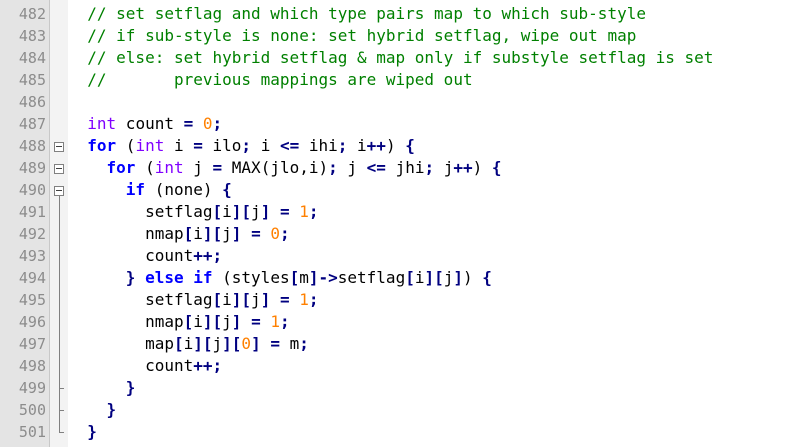 The width and height of the screenshot is (809, 447). Describe the element at coordinates (222, 145) in the screenshot. I see `code-token: ilo` at that location.